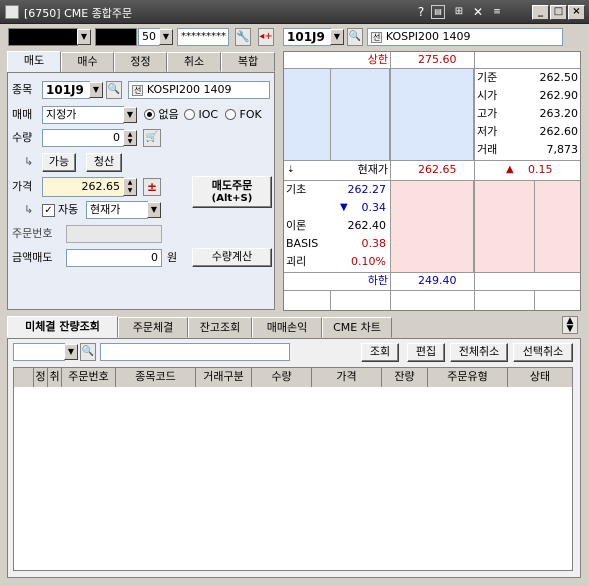 The width and height of the screenshot is (589, 586). What do you see at coordinates (220, 327) in the screenshot?
I see `tab-balance: 잔고조회` at bounding box center [220, 327].